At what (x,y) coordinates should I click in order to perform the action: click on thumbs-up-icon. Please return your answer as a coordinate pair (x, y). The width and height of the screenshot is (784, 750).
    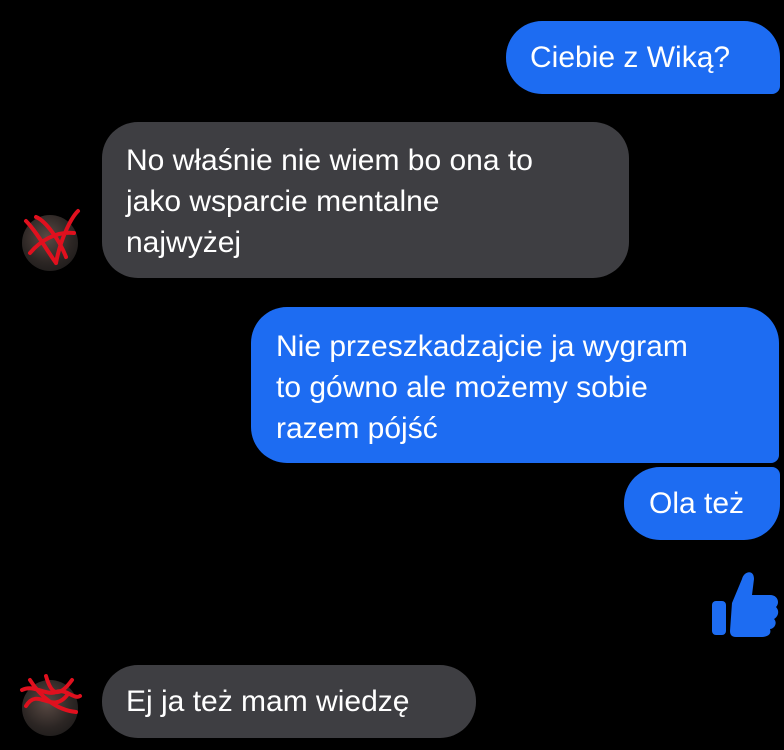
    Looking at the image, I should click on (745, 603).